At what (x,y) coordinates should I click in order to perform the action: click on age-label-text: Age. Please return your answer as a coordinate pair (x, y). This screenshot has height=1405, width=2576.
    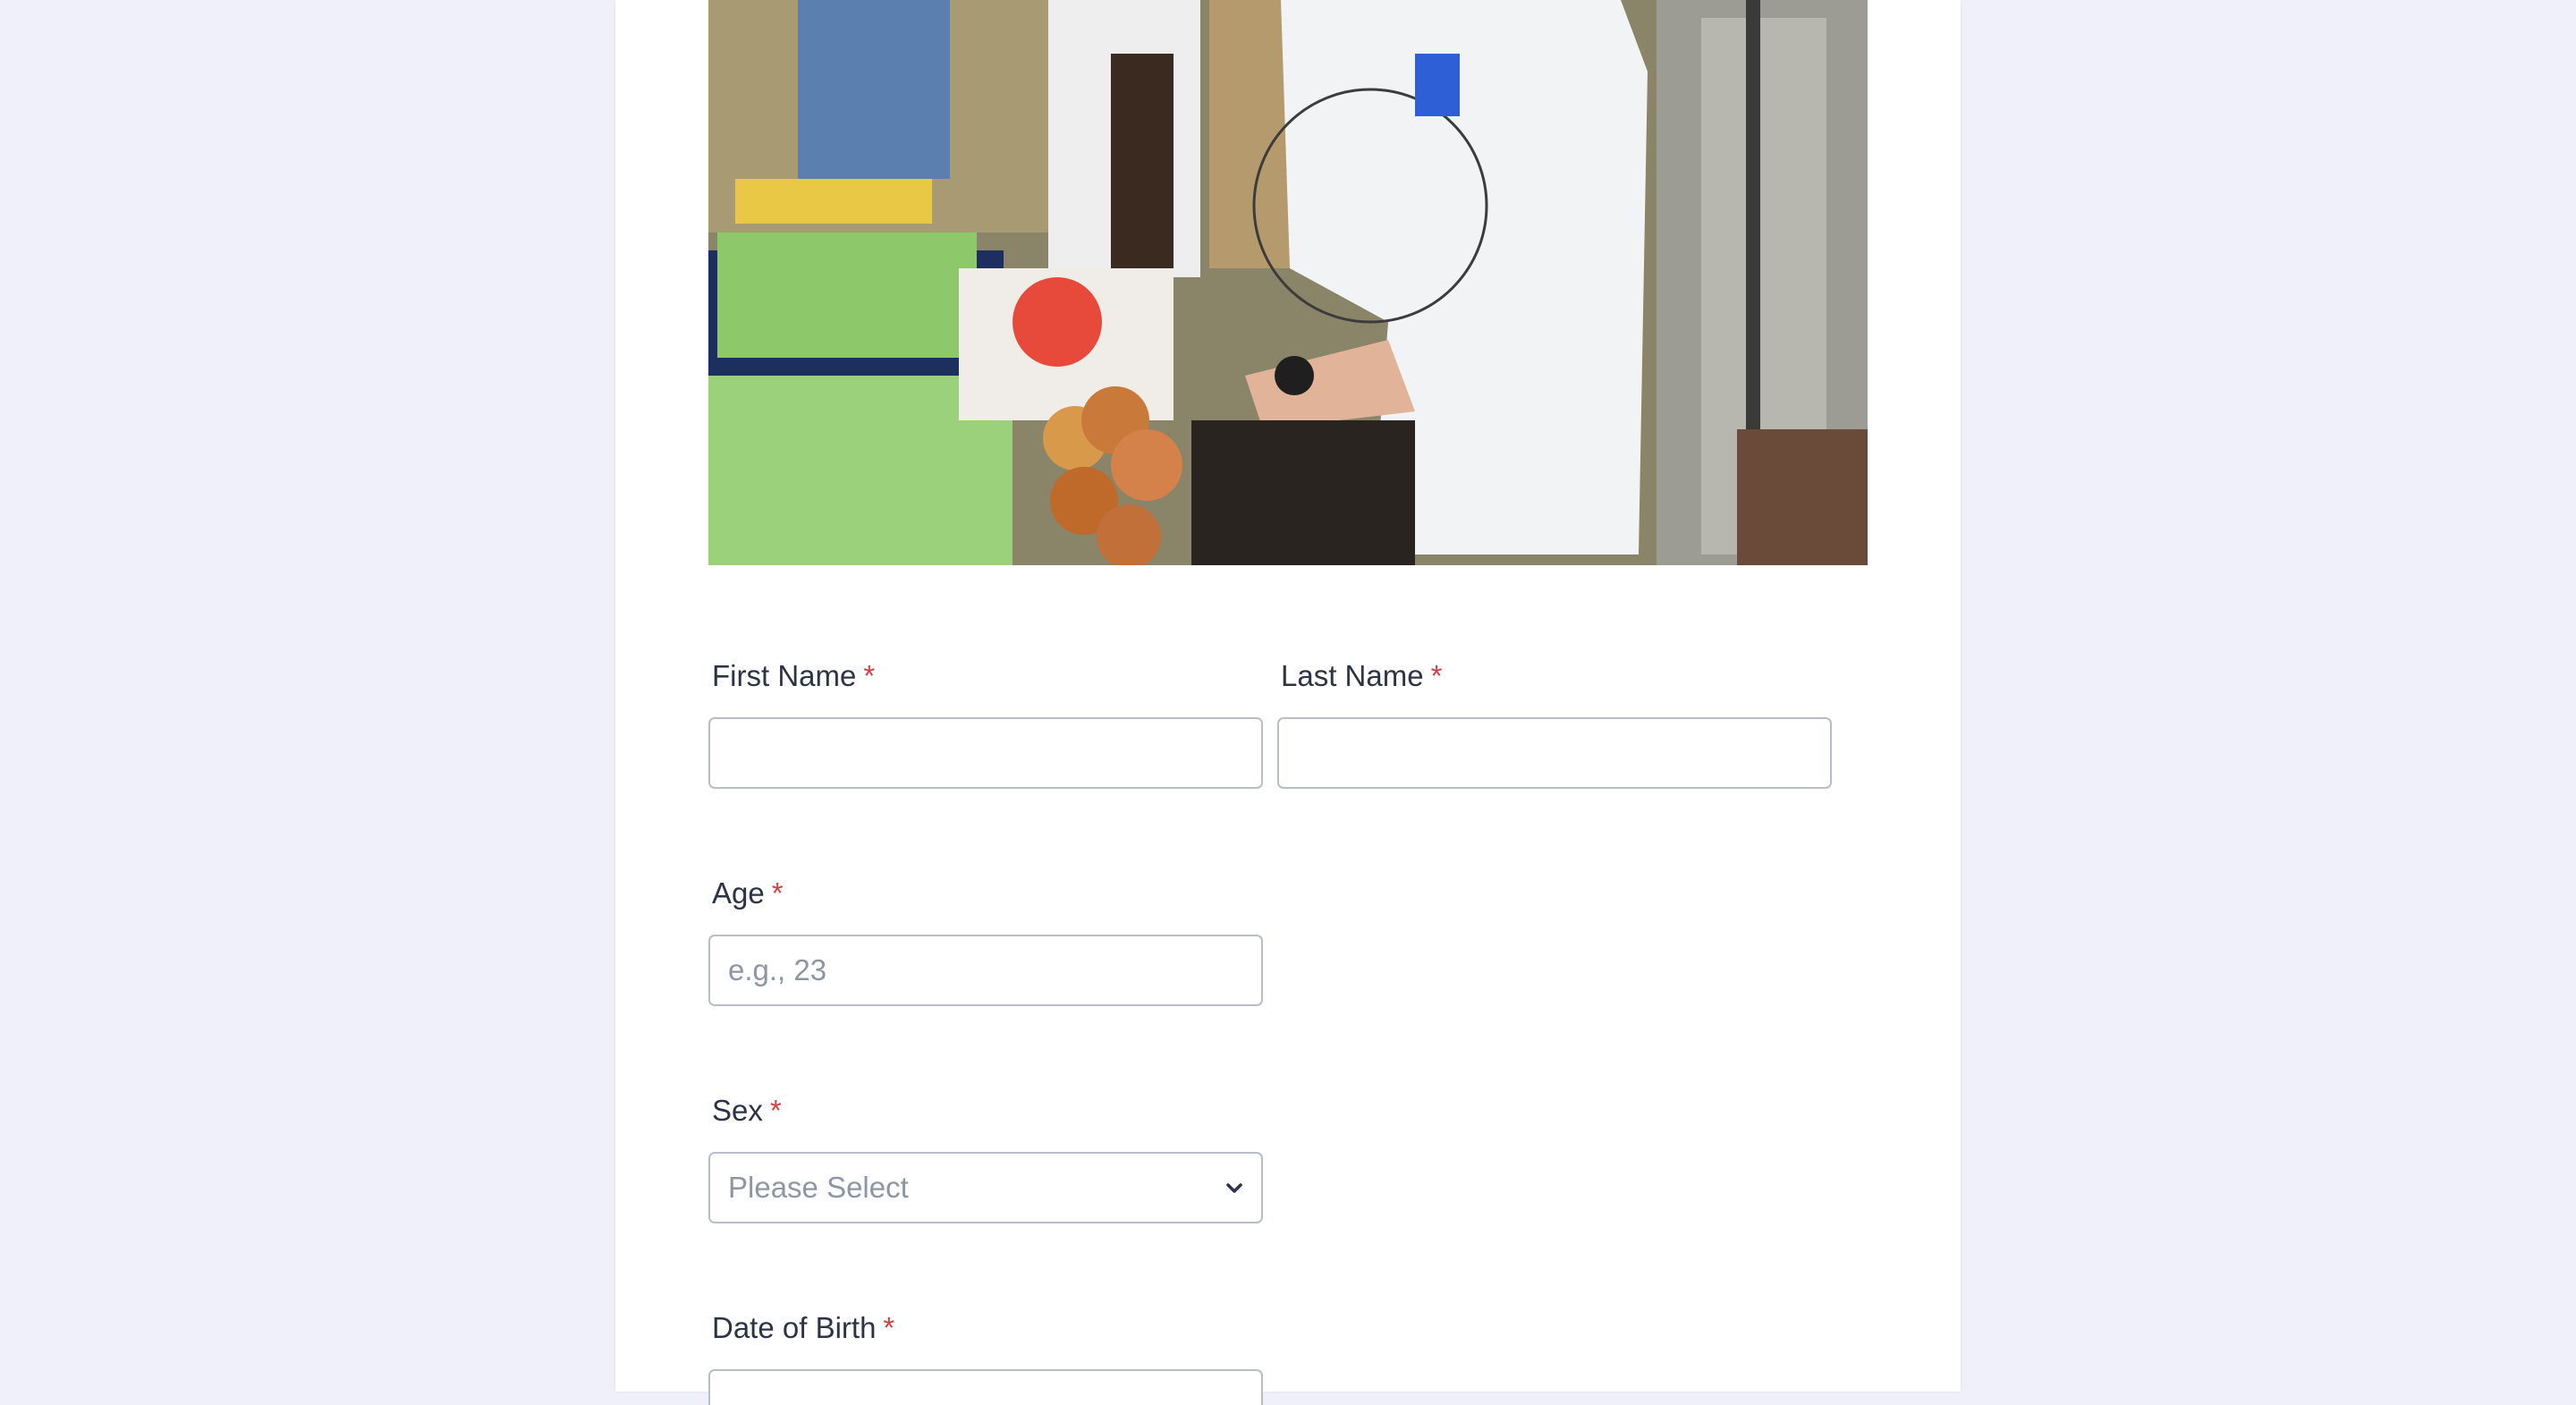
    Looking at the image, I should click on (738, 893).